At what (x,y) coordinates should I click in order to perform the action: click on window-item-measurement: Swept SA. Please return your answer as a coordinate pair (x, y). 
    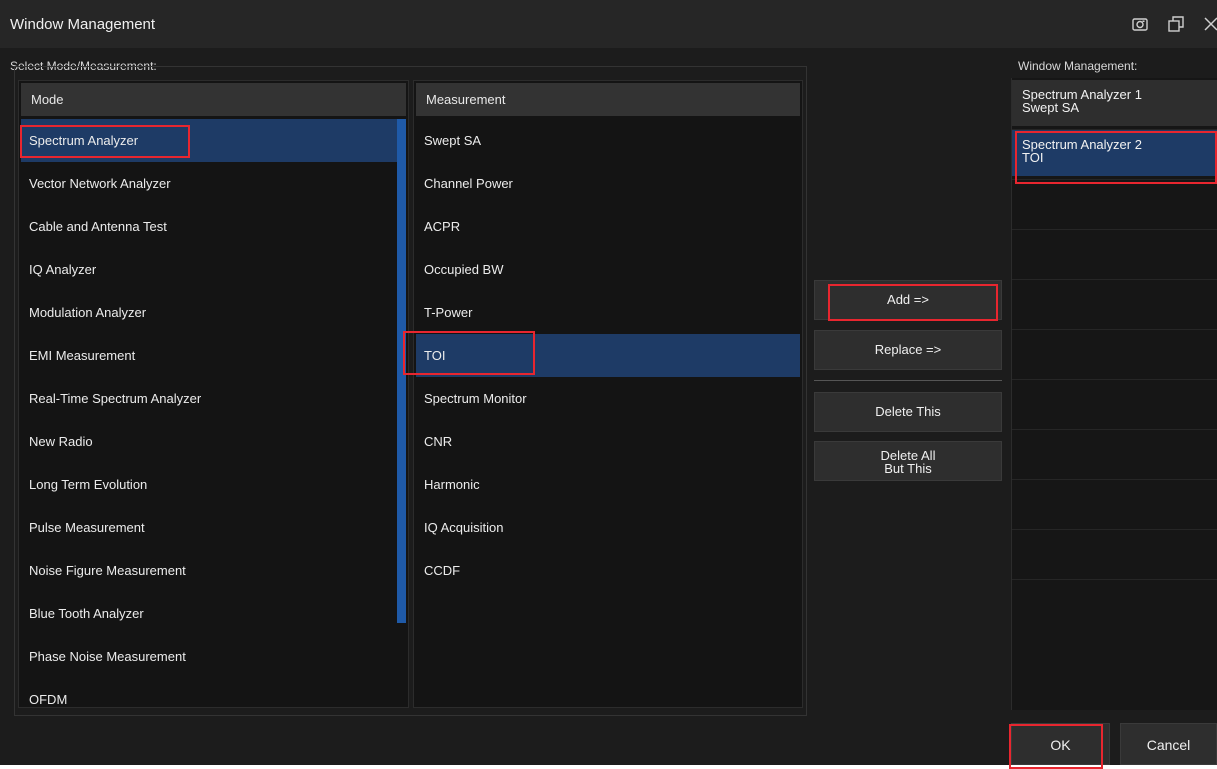
    Looking at the image, I should click on (1051, 107).